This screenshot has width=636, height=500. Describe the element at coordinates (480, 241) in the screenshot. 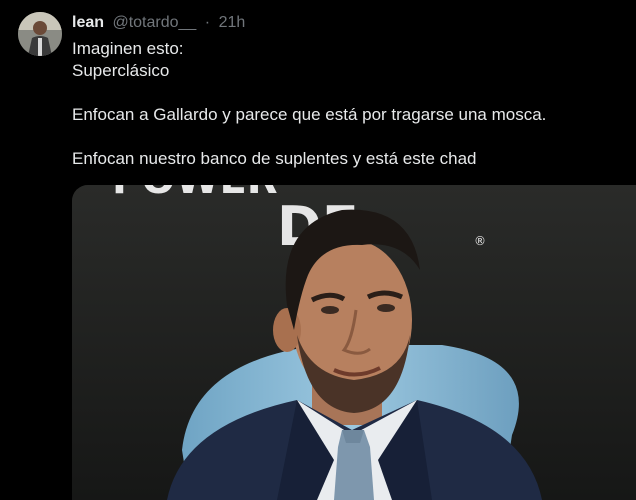

I see `registered-mark: ®` at that location.